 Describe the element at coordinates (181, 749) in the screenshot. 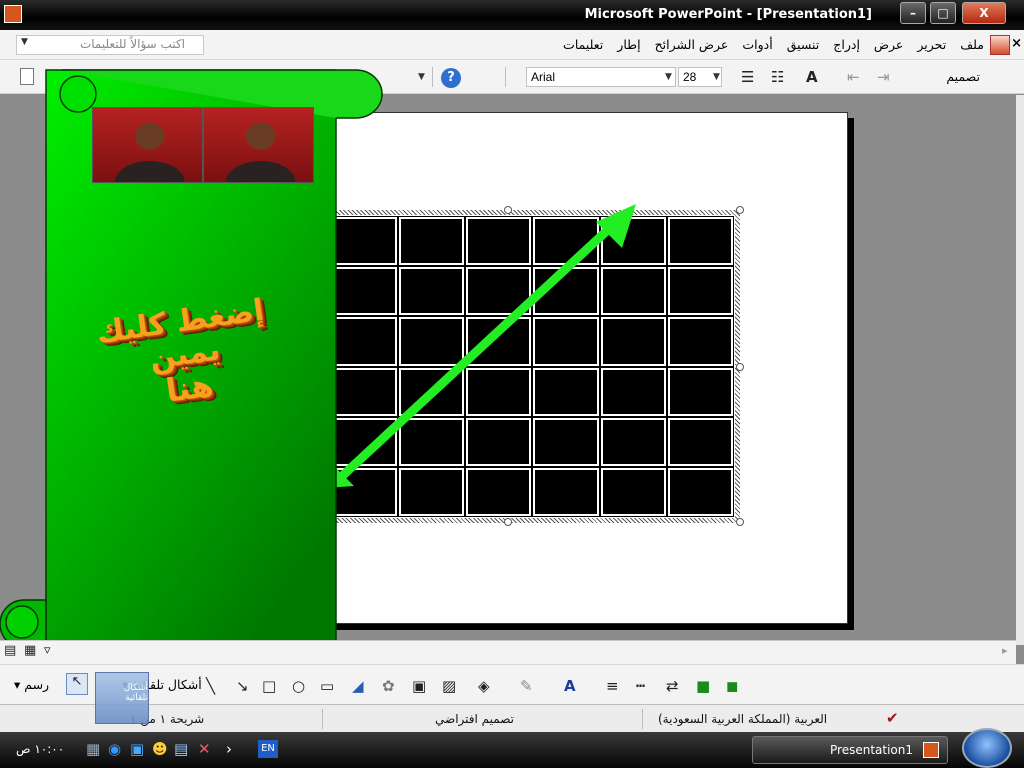

I see `tray-display-icon: ▤` at that location.